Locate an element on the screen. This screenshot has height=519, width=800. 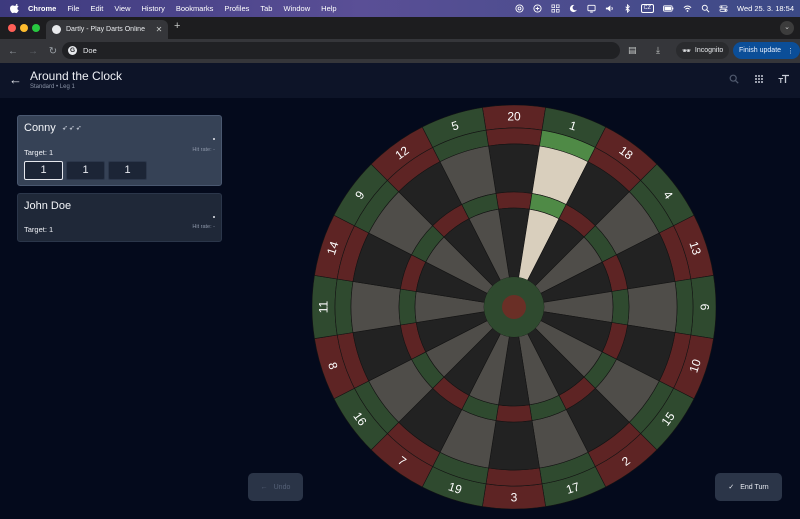
tab-search-chevron-icon: ⌄ is located at coordinates (787, 28).